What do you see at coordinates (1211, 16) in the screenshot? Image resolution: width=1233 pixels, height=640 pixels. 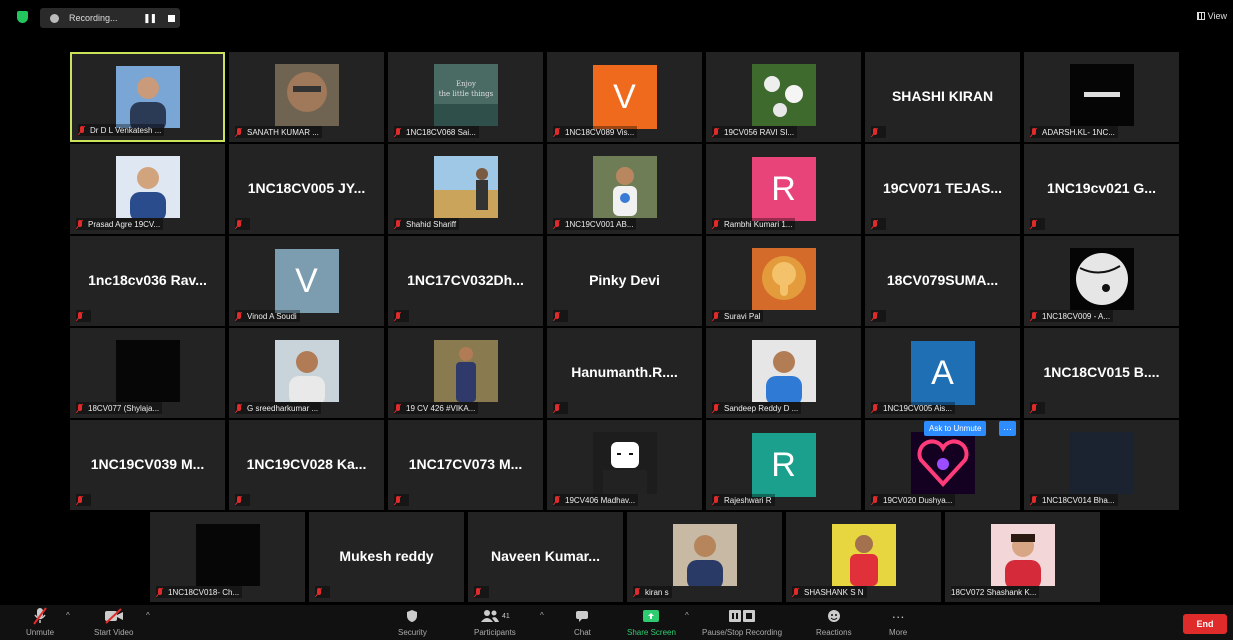 I see `view-button: View` at bounding box center [1211, 16].